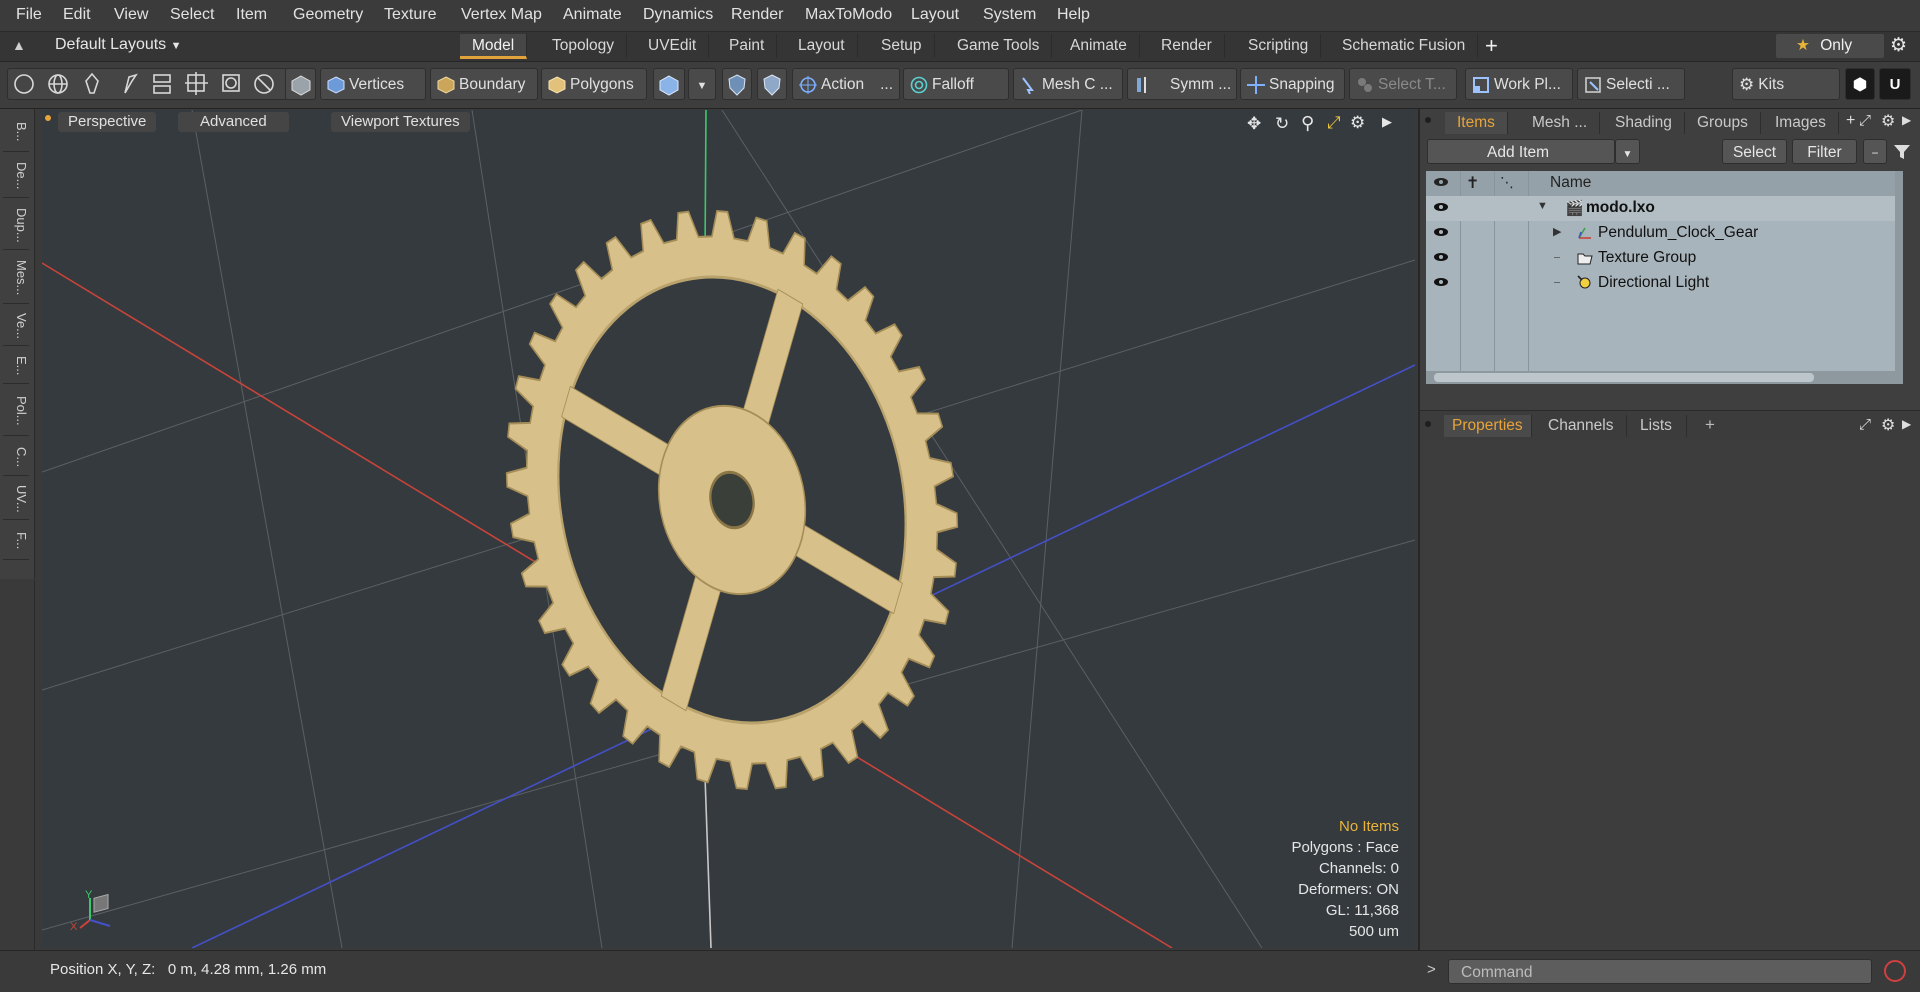 This screenshot has width=1920, height=992. Describe the element at coordinates (1830, 46) in the screenshot. I see `only-toggle: ★ Only` at that location.